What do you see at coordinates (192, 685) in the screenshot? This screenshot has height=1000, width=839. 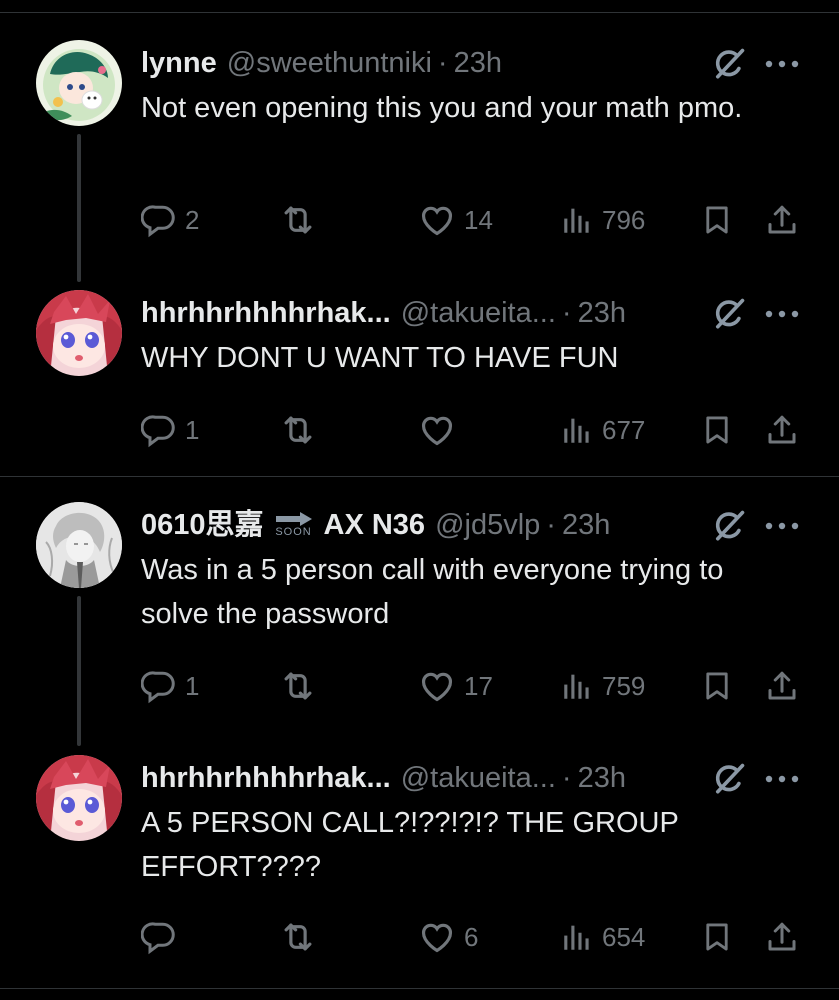 I see `reply-count: 1` at bounding box center [192, 685].